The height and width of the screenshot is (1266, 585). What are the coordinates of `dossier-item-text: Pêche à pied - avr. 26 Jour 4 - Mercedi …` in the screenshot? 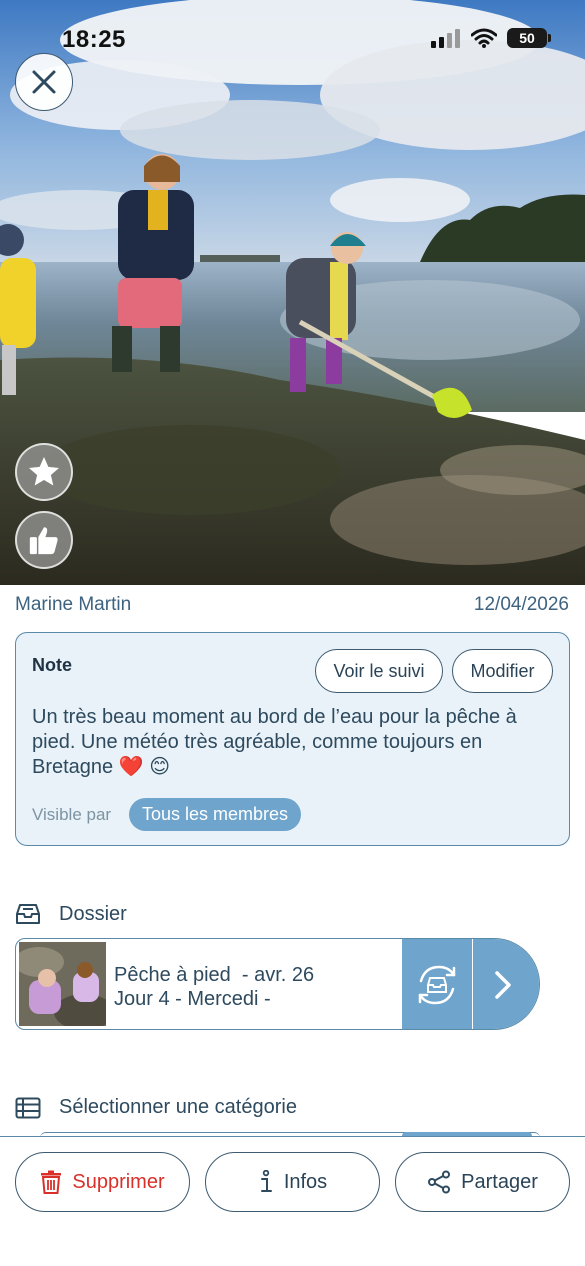 It's located at (214, 987).